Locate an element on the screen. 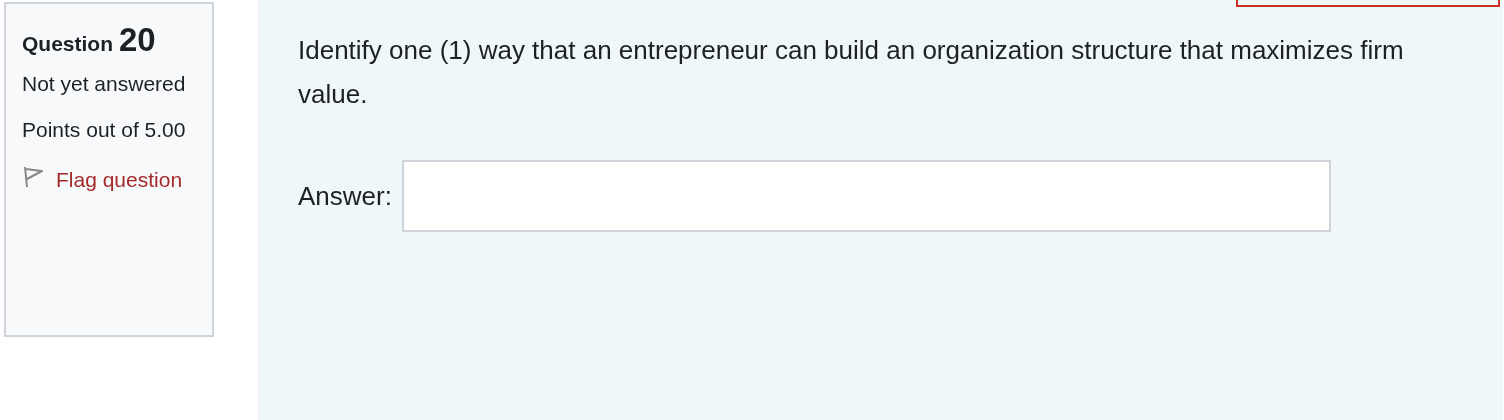  question-number: 20 is located at coordinates (137, 40).